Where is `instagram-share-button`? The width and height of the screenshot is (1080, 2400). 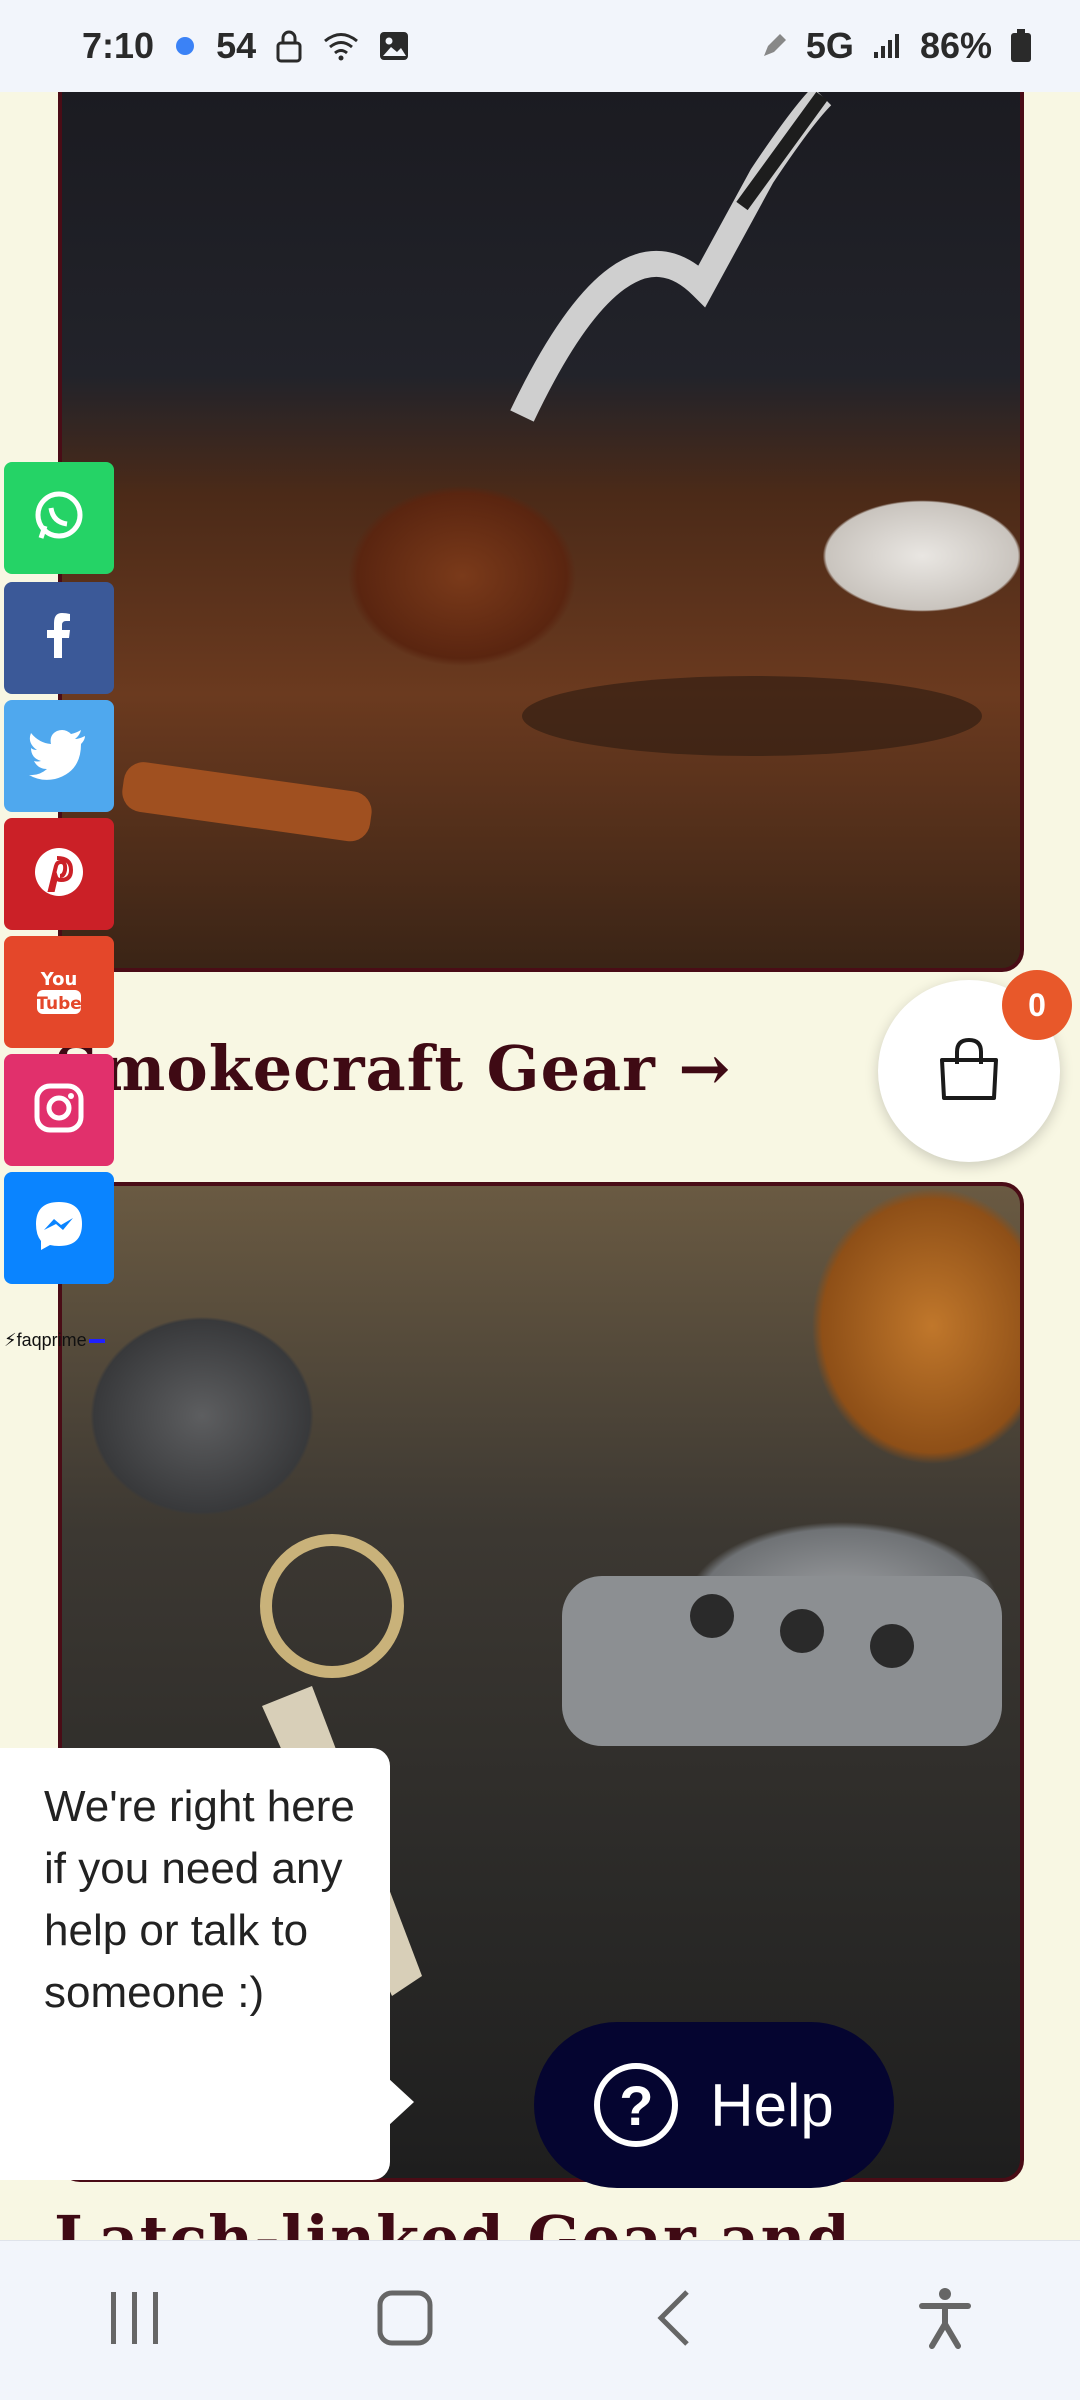 instagram-share-button is located at coordinates (59, 1110).